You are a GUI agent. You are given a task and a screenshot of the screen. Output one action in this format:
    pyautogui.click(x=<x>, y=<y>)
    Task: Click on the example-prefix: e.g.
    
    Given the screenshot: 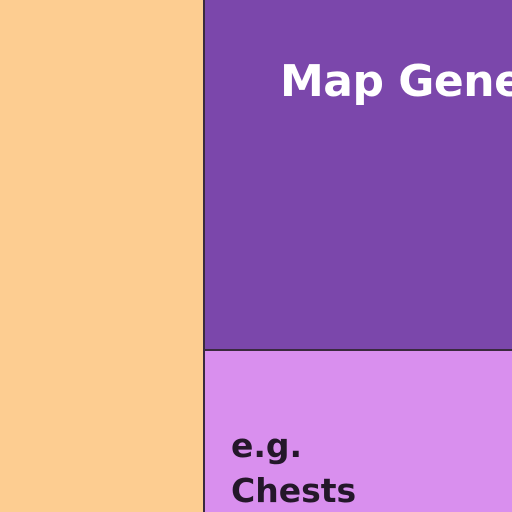 What is the action you would take?
    pyautogui.click(x=267, y=445)
    